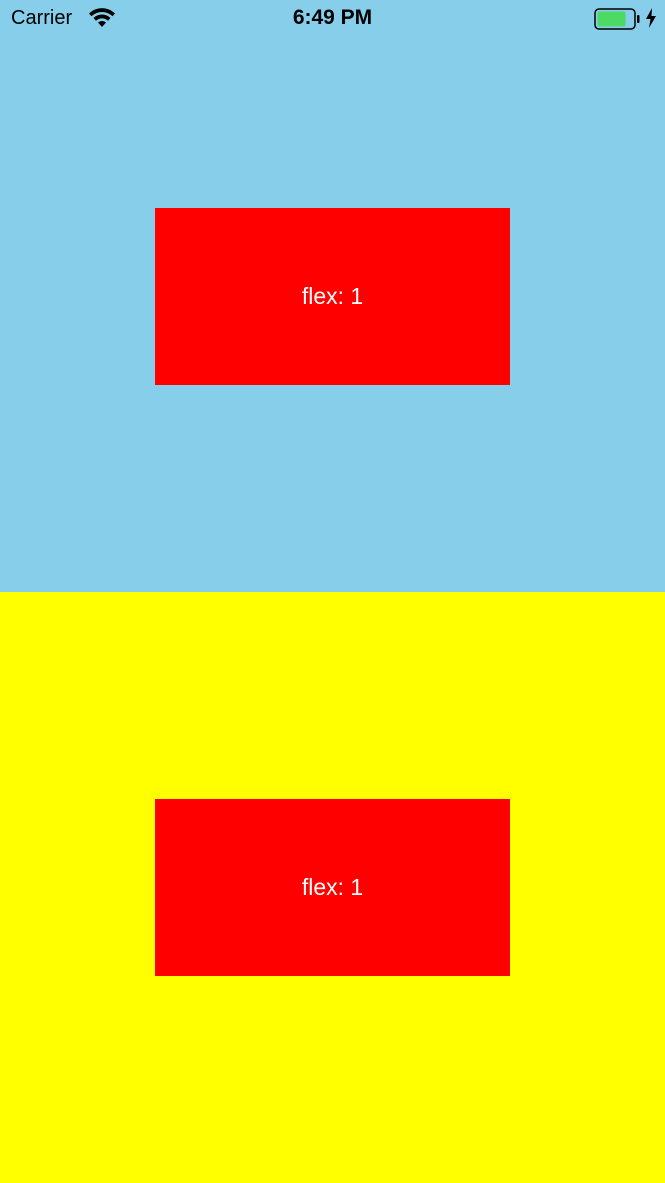 The image size is (665, 1183). What do you see at coordinates (617, 19) in the screenshot?
I see `battery-icon` at bounding box center [617, 19].